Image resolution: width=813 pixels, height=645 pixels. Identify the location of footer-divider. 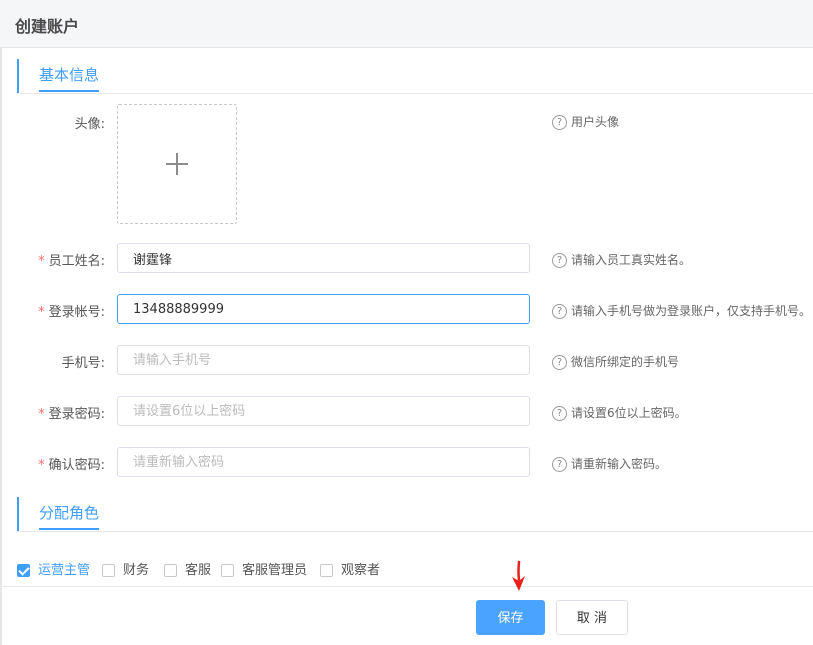
(406, 586).